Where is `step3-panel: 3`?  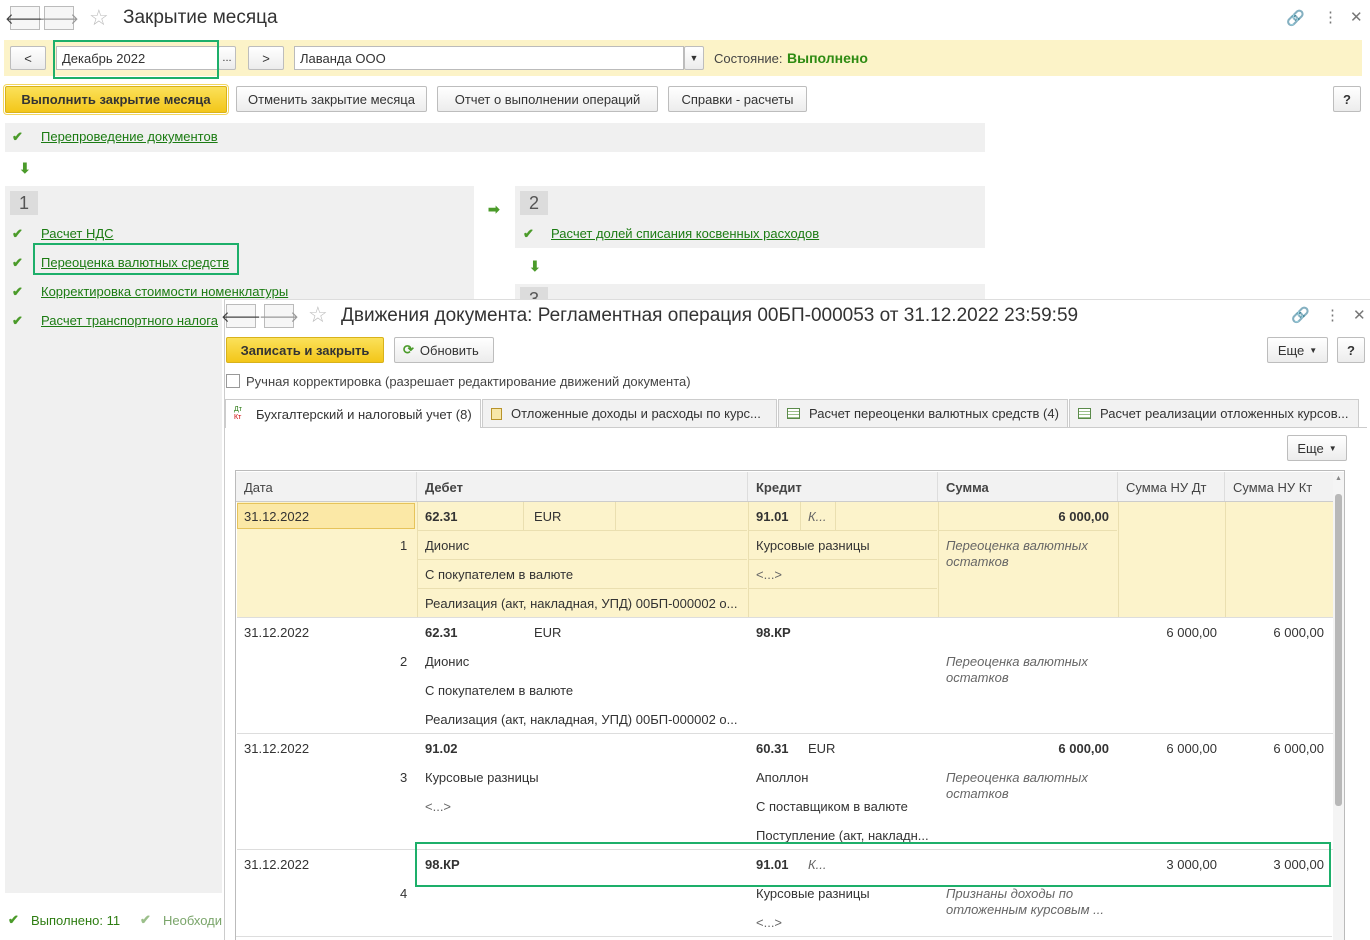
step3-panel: 3 is located at coordinates (750, 291).